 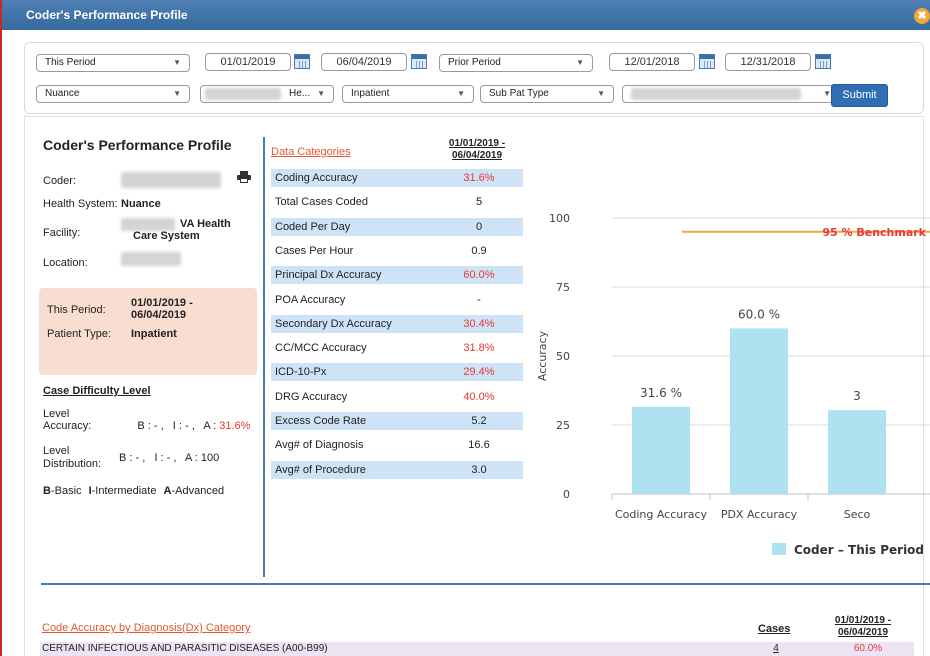 I want to click on level-distribution-value: B : - , I : - , A : 100, so click(x=169, y=458).